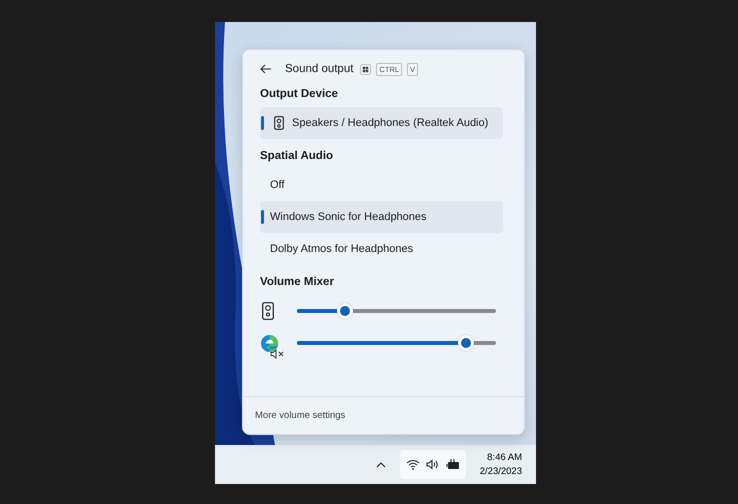  I want to click on panel-title: Sound output, so click(319, 69).